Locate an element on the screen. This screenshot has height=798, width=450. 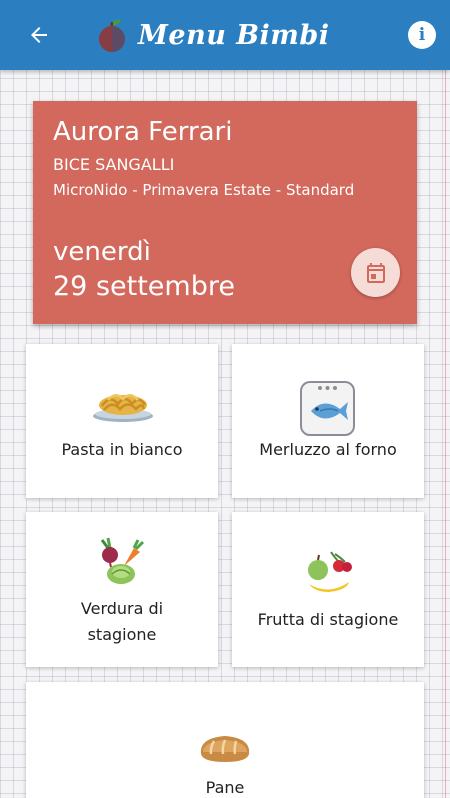
menu-item-bread: Pane is located at coordinates (225, 740).